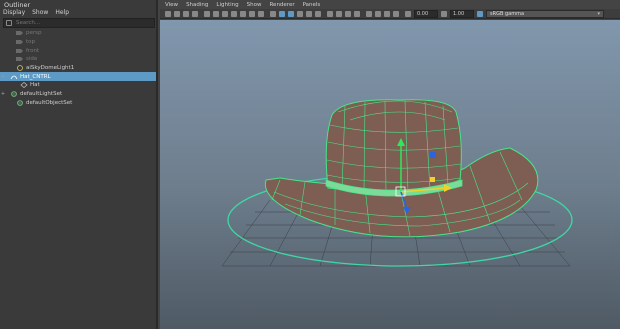  I want to click on xray-joints-icon, so click(387, 14).